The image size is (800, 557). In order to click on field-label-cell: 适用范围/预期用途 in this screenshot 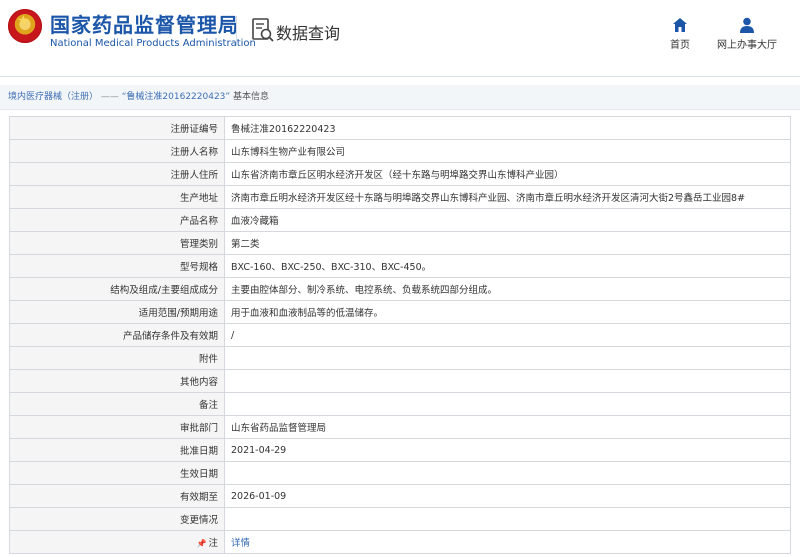, I will do `click(117, 312)`.